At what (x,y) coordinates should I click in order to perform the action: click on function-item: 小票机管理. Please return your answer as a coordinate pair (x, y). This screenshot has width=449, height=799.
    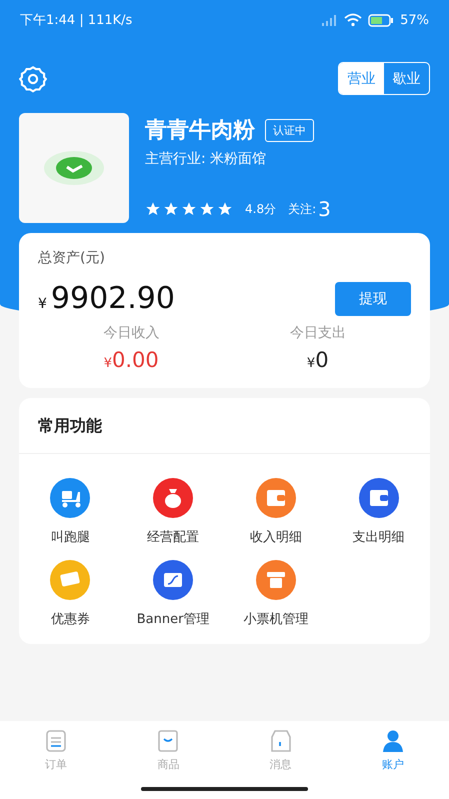
    Looking at the image, I should click on (276, 594).